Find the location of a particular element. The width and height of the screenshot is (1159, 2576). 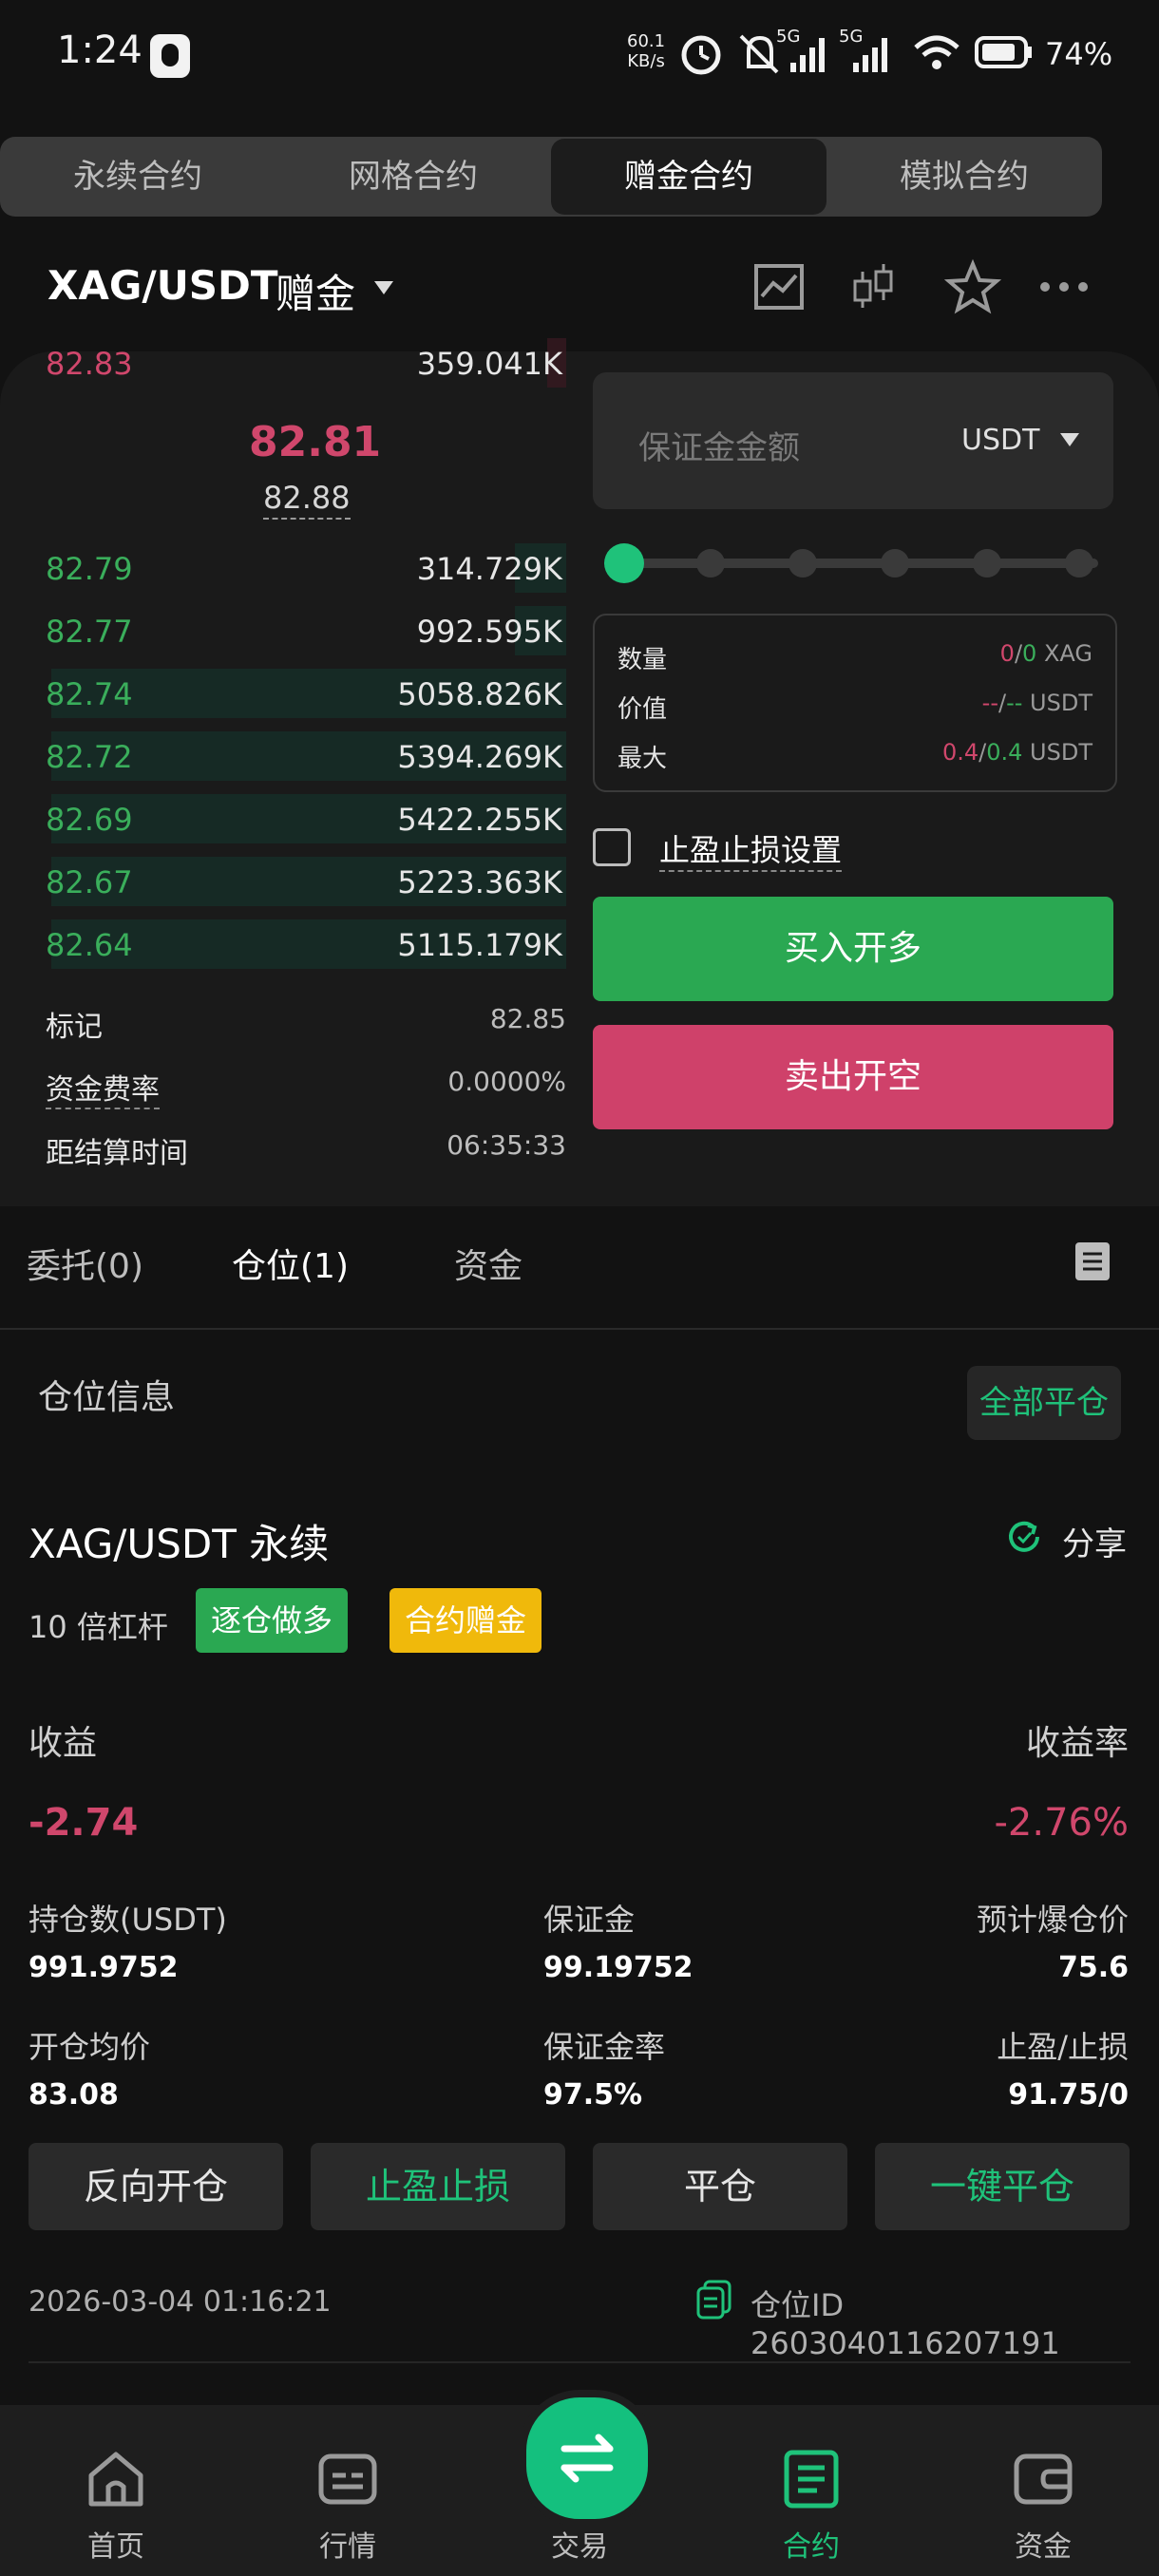

position-symbol: XAG/USDT 永续 is located at coordinates (178, 1541).